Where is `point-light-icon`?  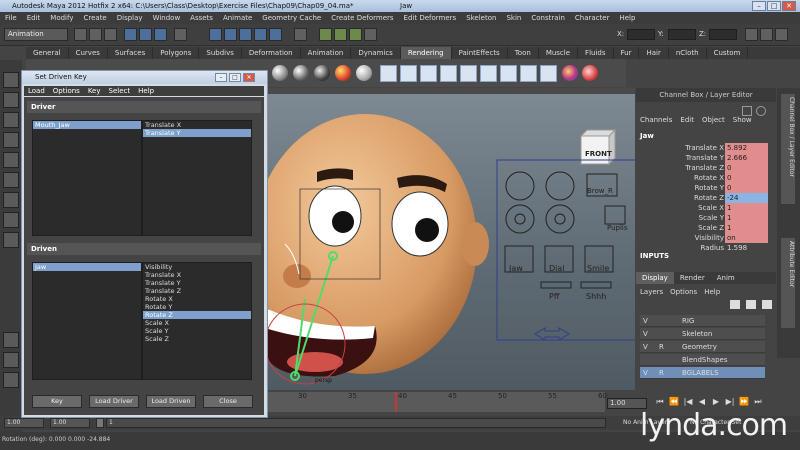
point-light-icon is located at coordinates (428, 73).